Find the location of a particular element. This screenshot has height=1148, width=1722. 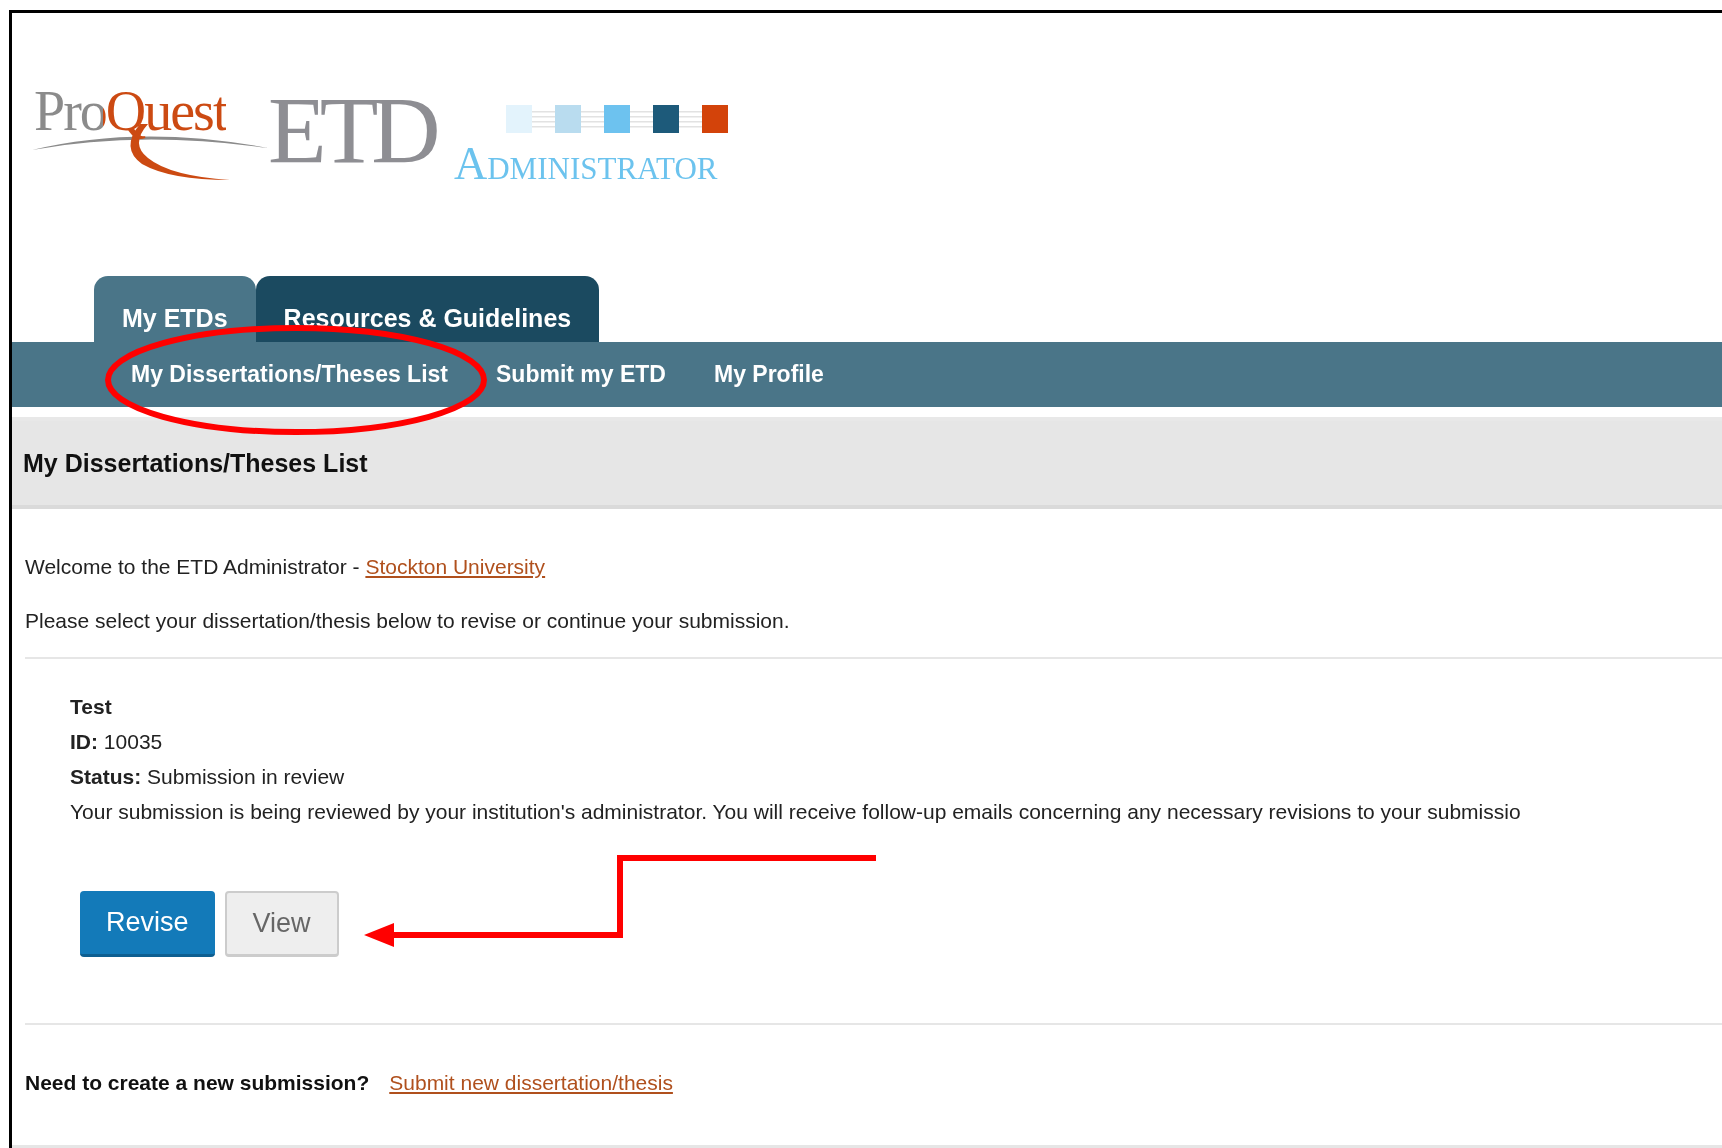

instructions-text: Please select your dissertation/thesis below to revise or continue your submission. is located at coordinates (408, 621).